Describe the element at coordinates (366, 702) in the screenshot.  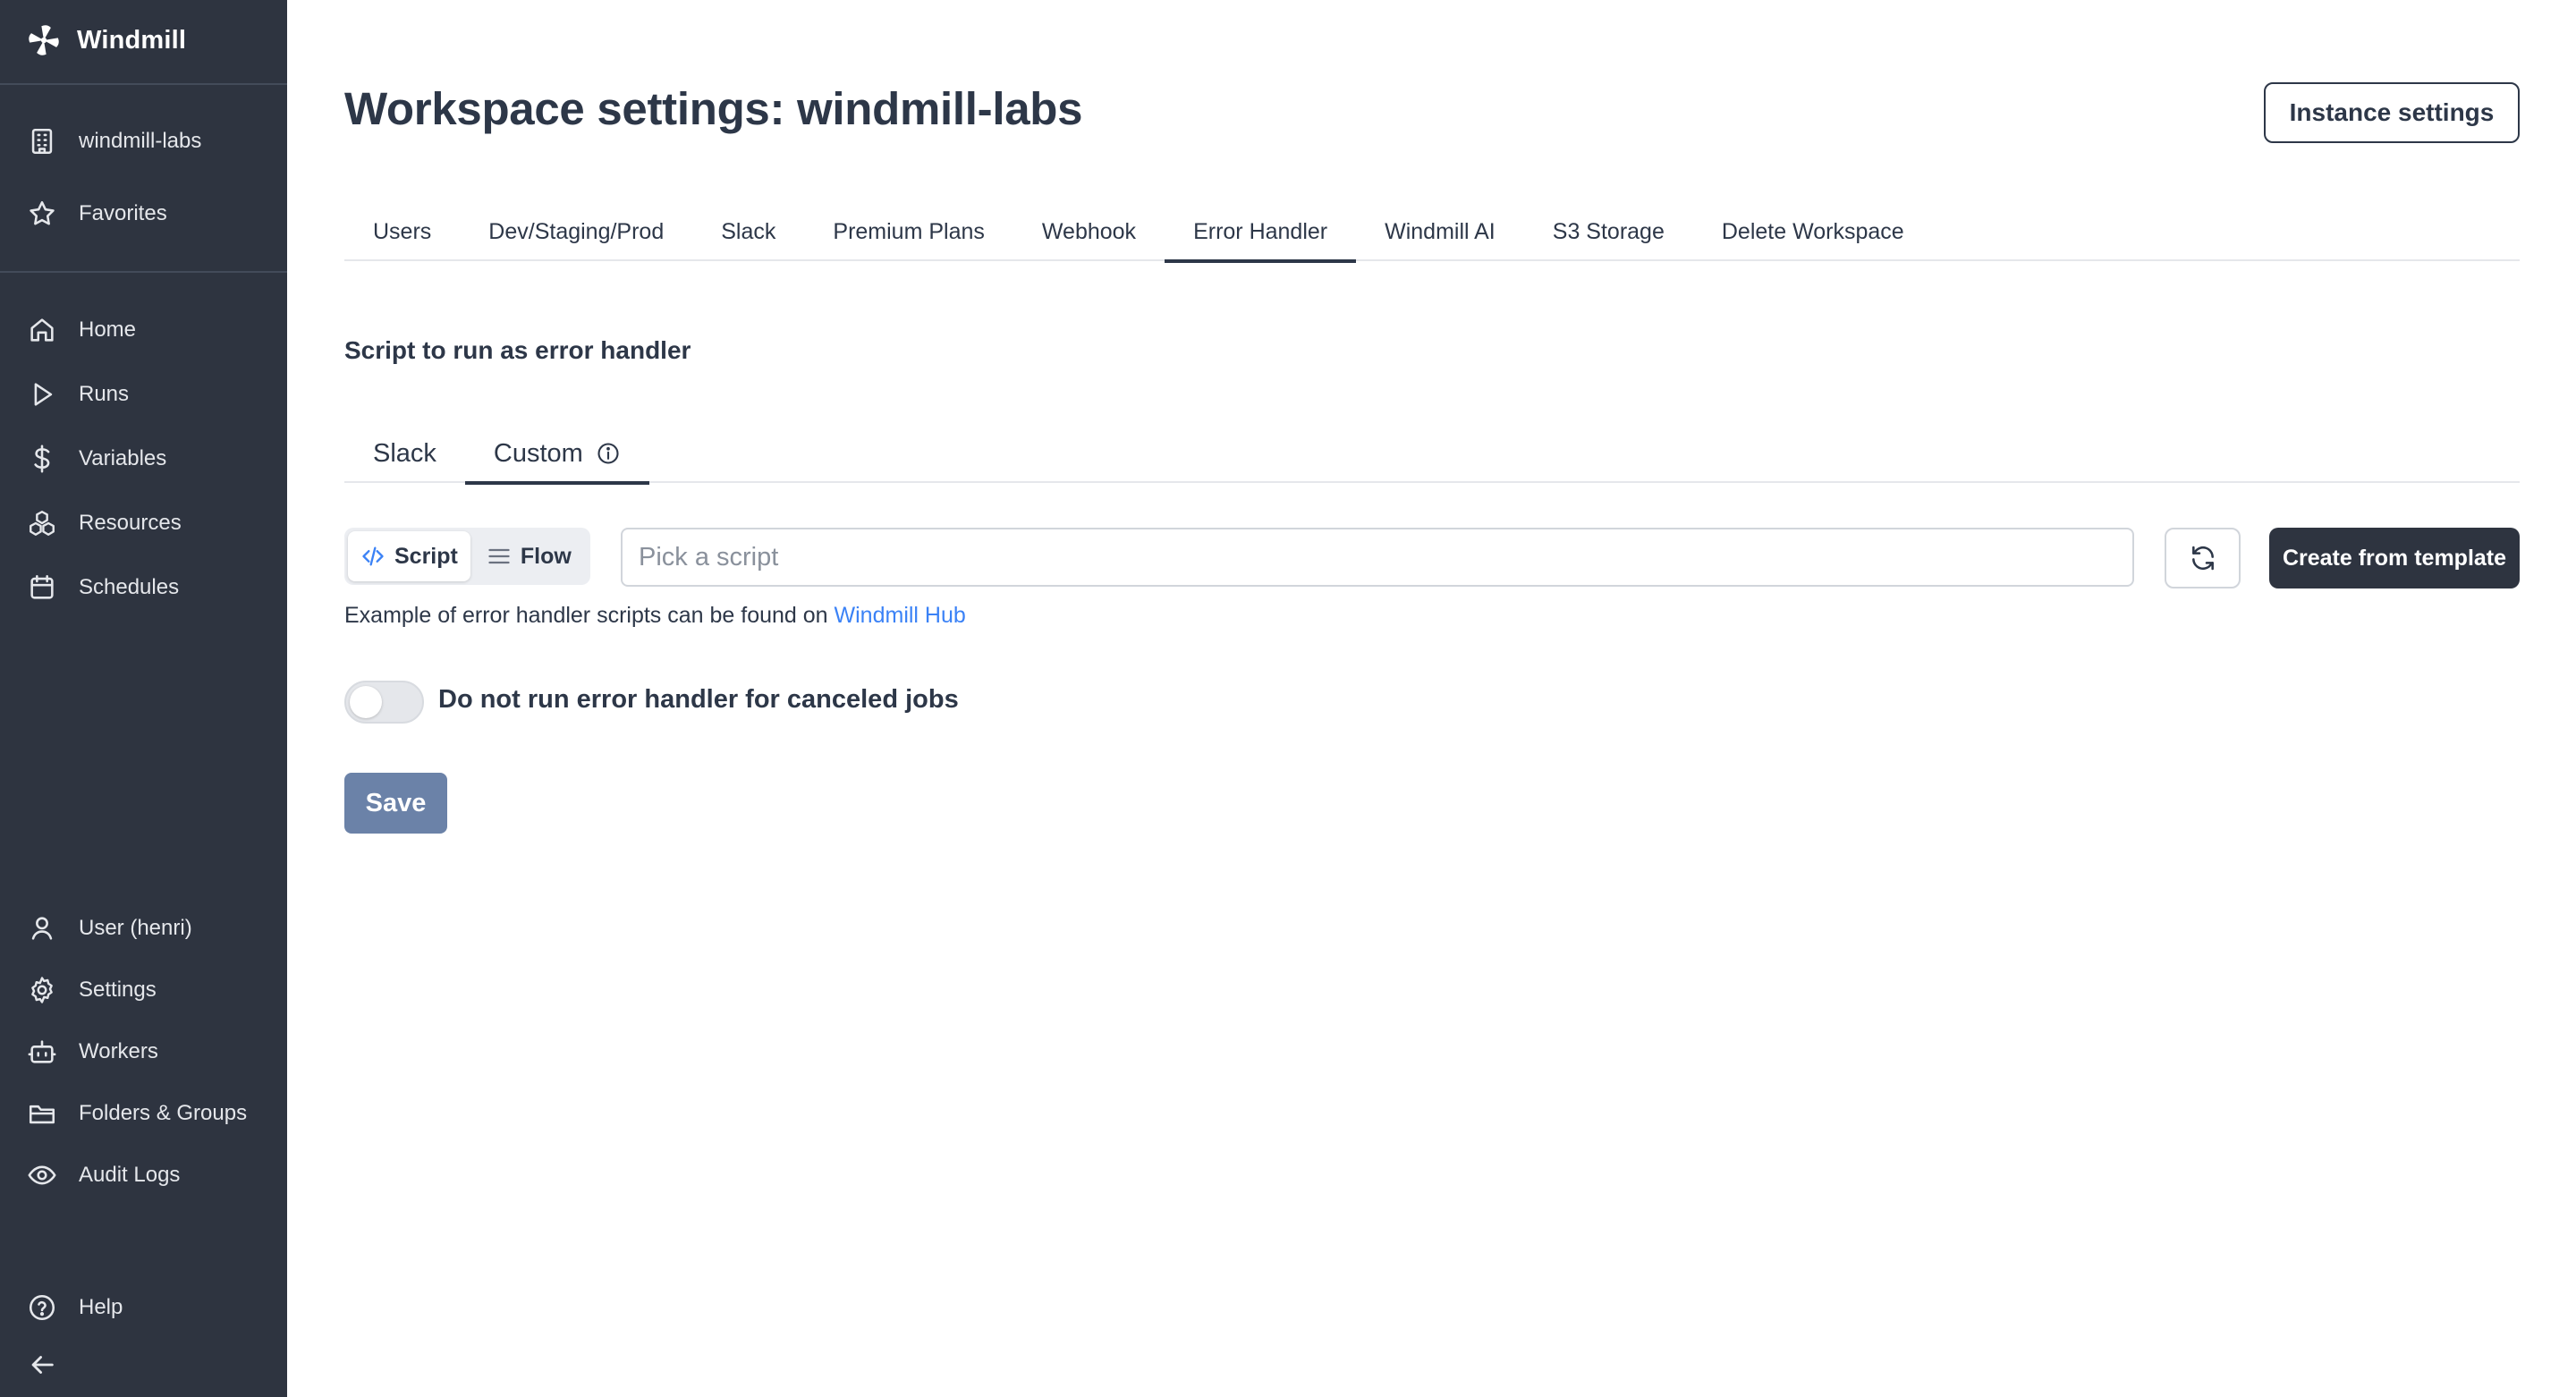
I see `toggle-knob` at that location.